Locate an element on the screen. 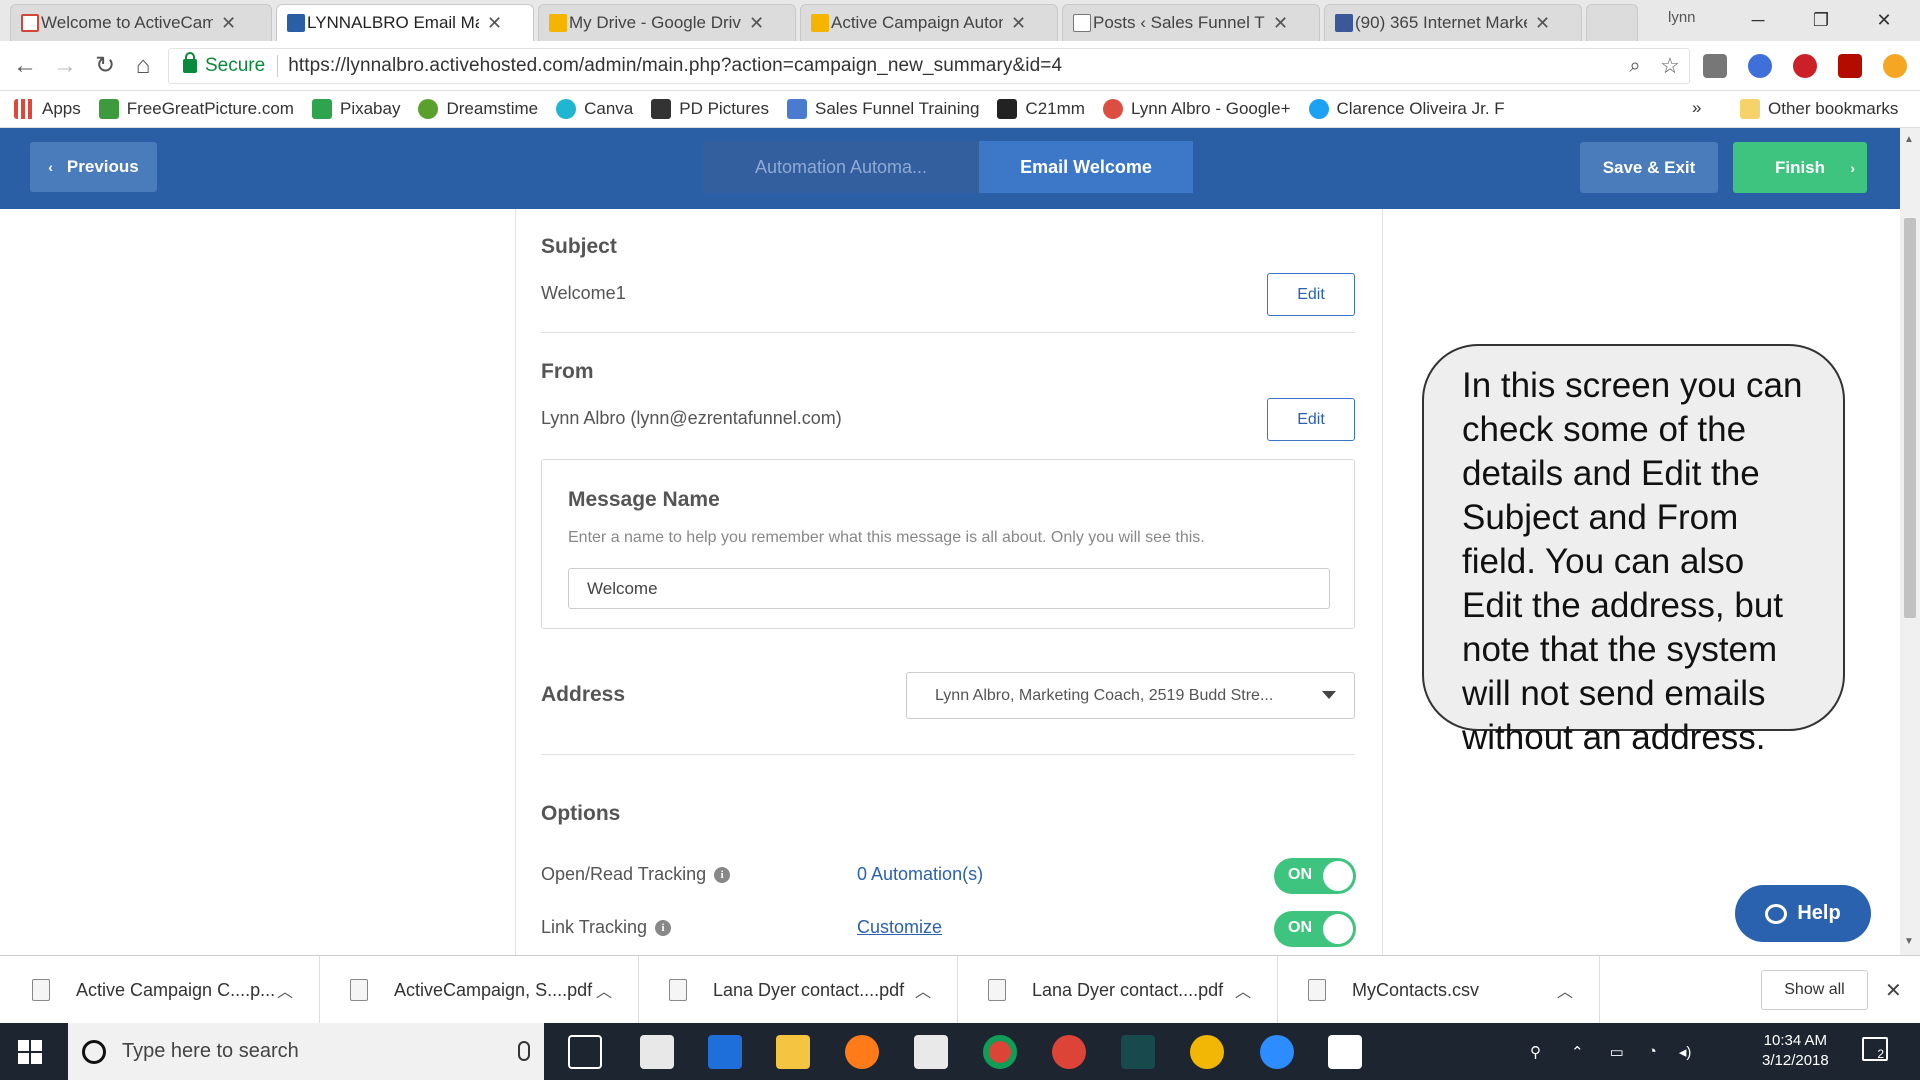 The height and width of the screenshot is (1080, 1920). mail-icon is located at coordinates (657, 1052).